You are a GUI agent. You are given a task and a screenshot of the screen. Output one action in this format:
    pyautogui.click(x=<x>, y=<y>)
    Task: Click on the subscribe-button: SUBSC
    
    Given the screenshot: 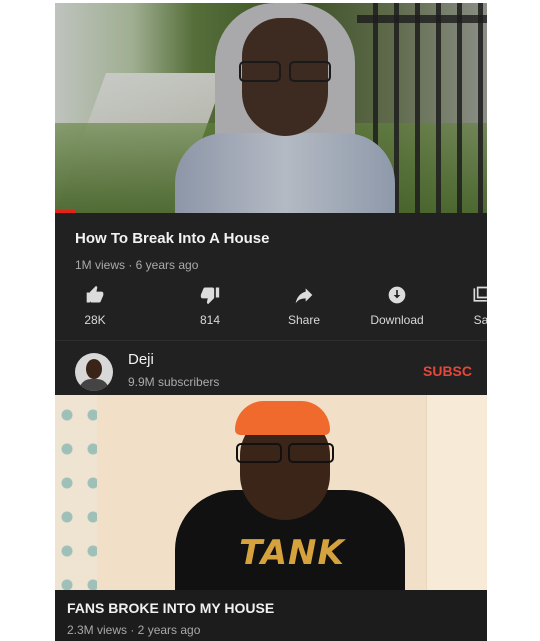 What is the action you would take?
    pyautogui.click(x=447, y=371)
    